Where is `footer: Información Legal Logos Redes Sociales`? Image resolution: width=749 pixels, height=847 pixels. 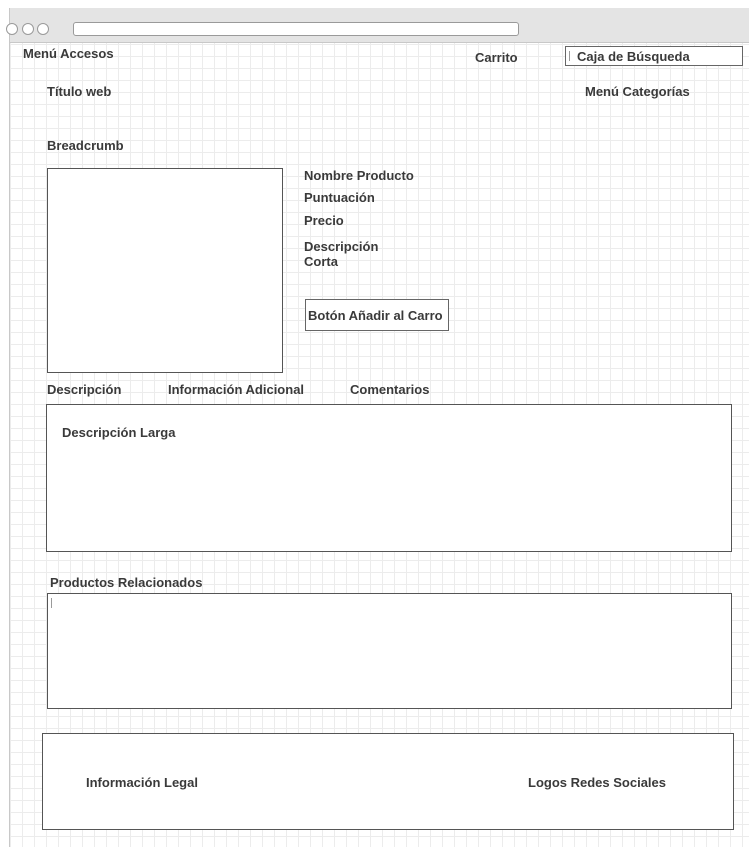
footer: Información Legal Logos Redes Sociales is located at coordinates (388, 781).